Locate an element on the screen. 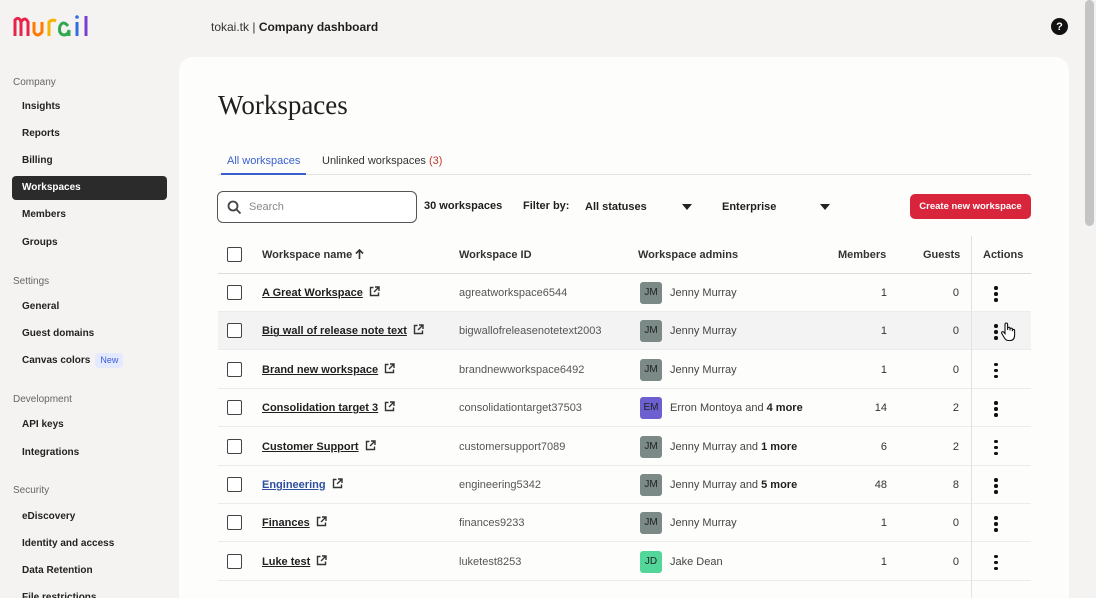  table-row: Finances finances9233 JM Jenny Murray 1 0 is located at coordinates (624, 523).